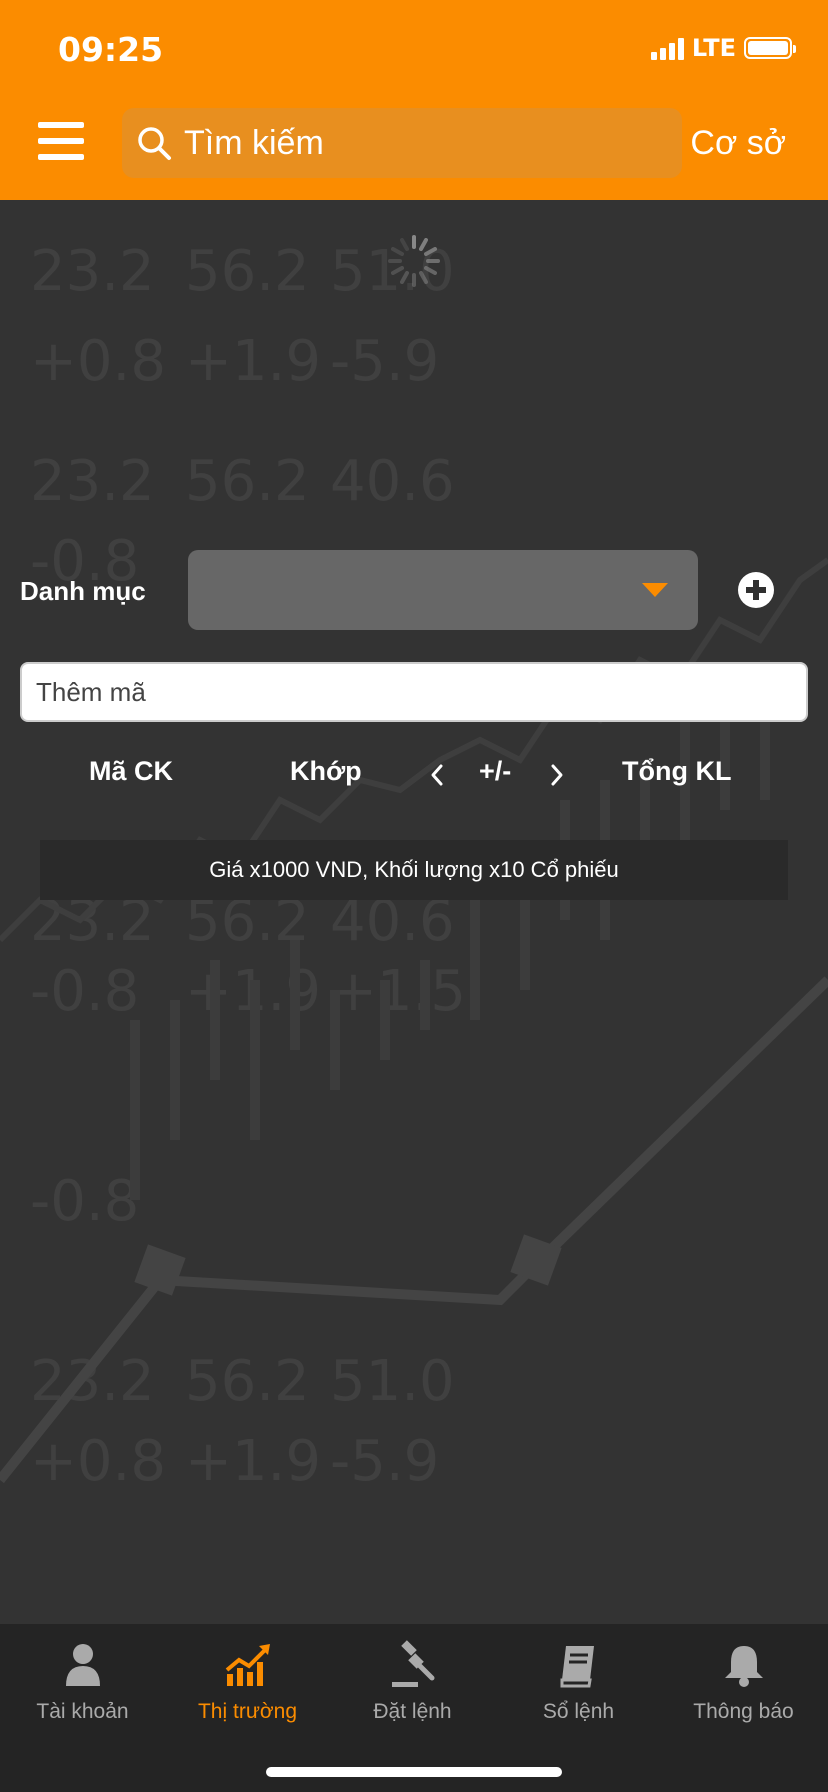  I want to click on svg-text: 51.0, so click(392, 1381).